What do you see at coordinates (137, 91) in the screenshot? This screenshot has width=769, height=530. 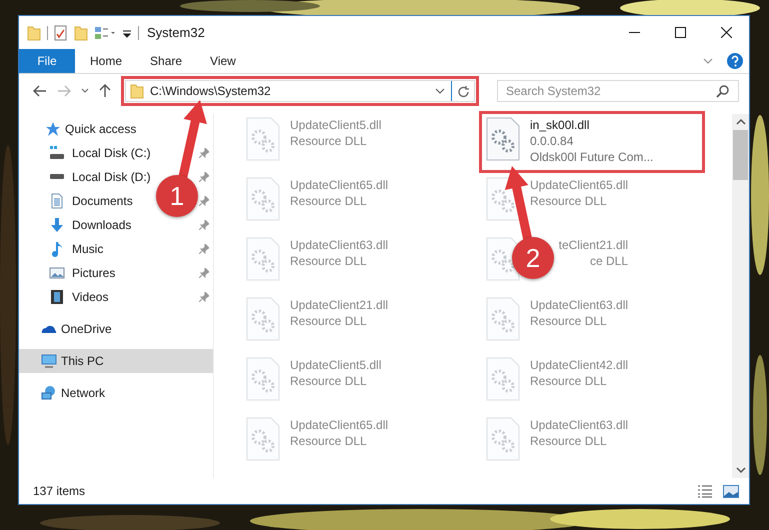 I see `folder-icon` at bounding box center [137, 91].